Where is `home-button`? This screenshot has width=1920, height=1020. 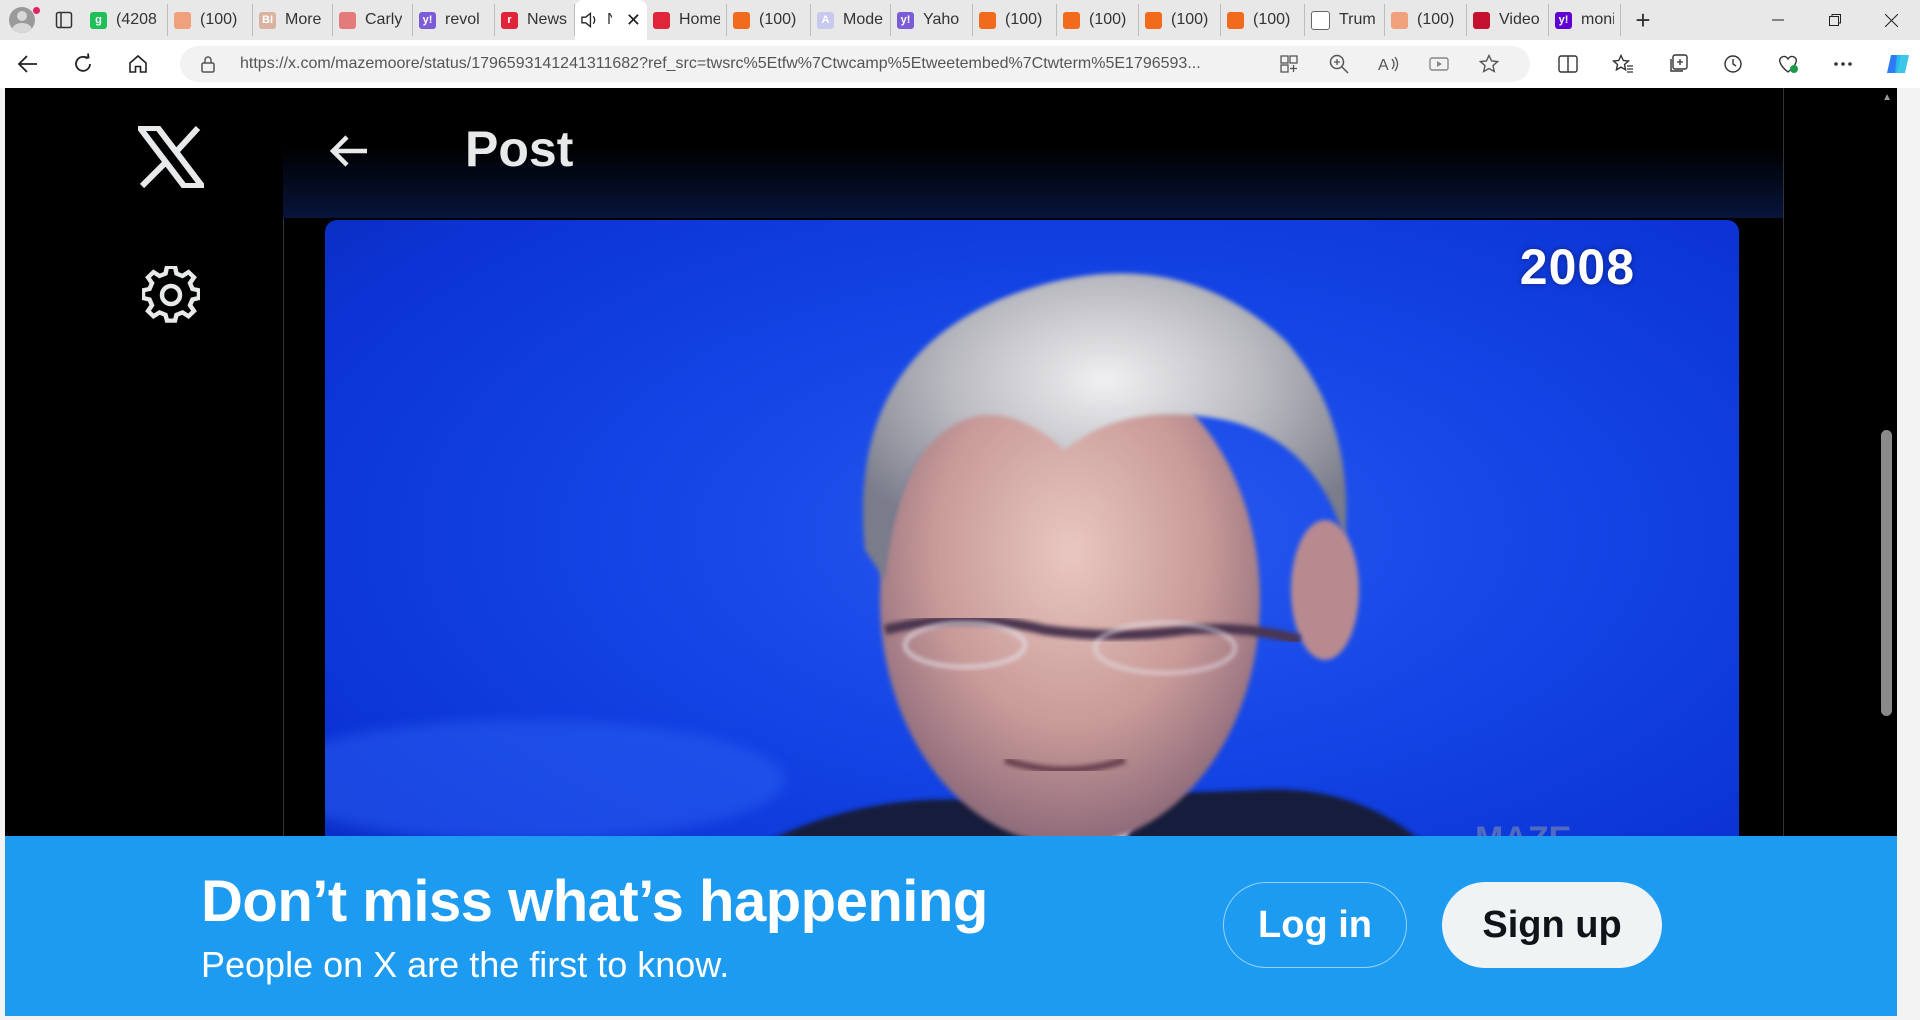
home-button is located at coordinates (137, 64).